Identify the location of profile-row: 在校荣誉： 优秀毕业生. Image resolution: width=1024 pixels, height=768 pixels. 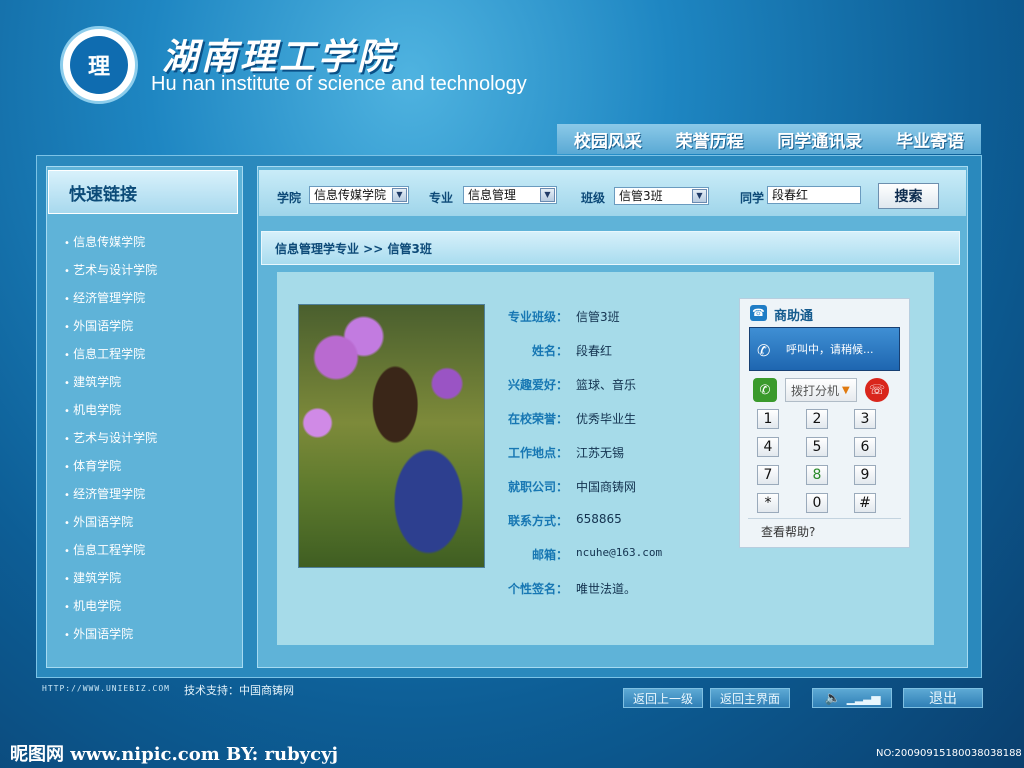
(580, 427).